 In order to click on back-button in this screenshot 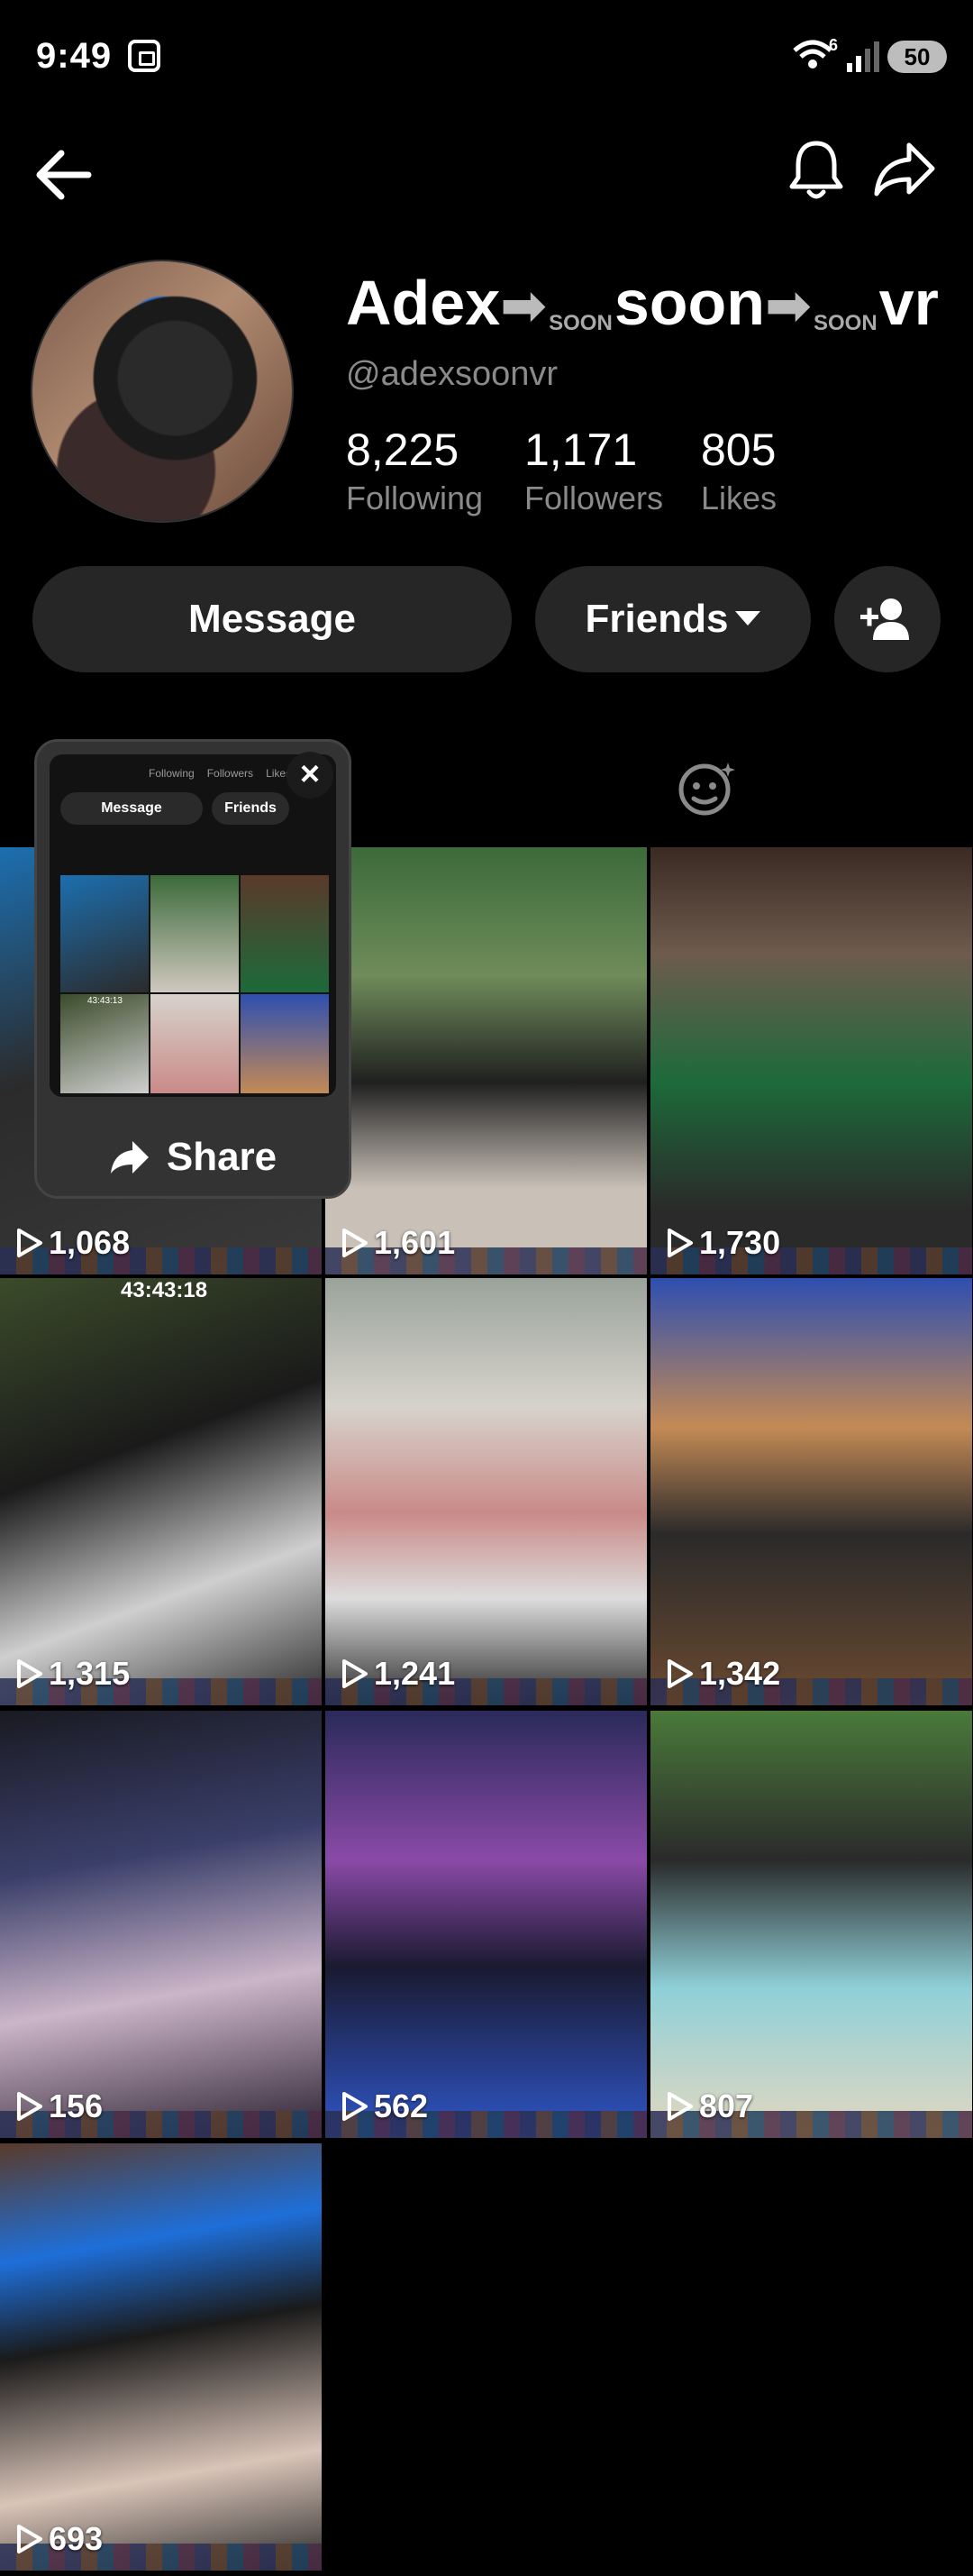, I will do `click(63, 175)`.